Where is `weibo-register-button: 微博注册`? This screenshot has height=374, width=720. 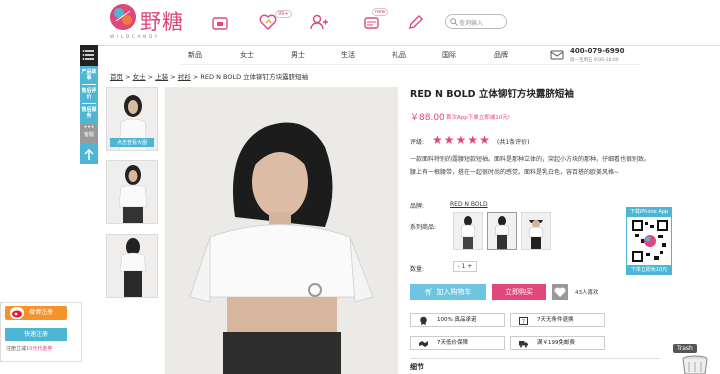 weibo-register-button: 微博注册 is located at coordinates (36, 313).